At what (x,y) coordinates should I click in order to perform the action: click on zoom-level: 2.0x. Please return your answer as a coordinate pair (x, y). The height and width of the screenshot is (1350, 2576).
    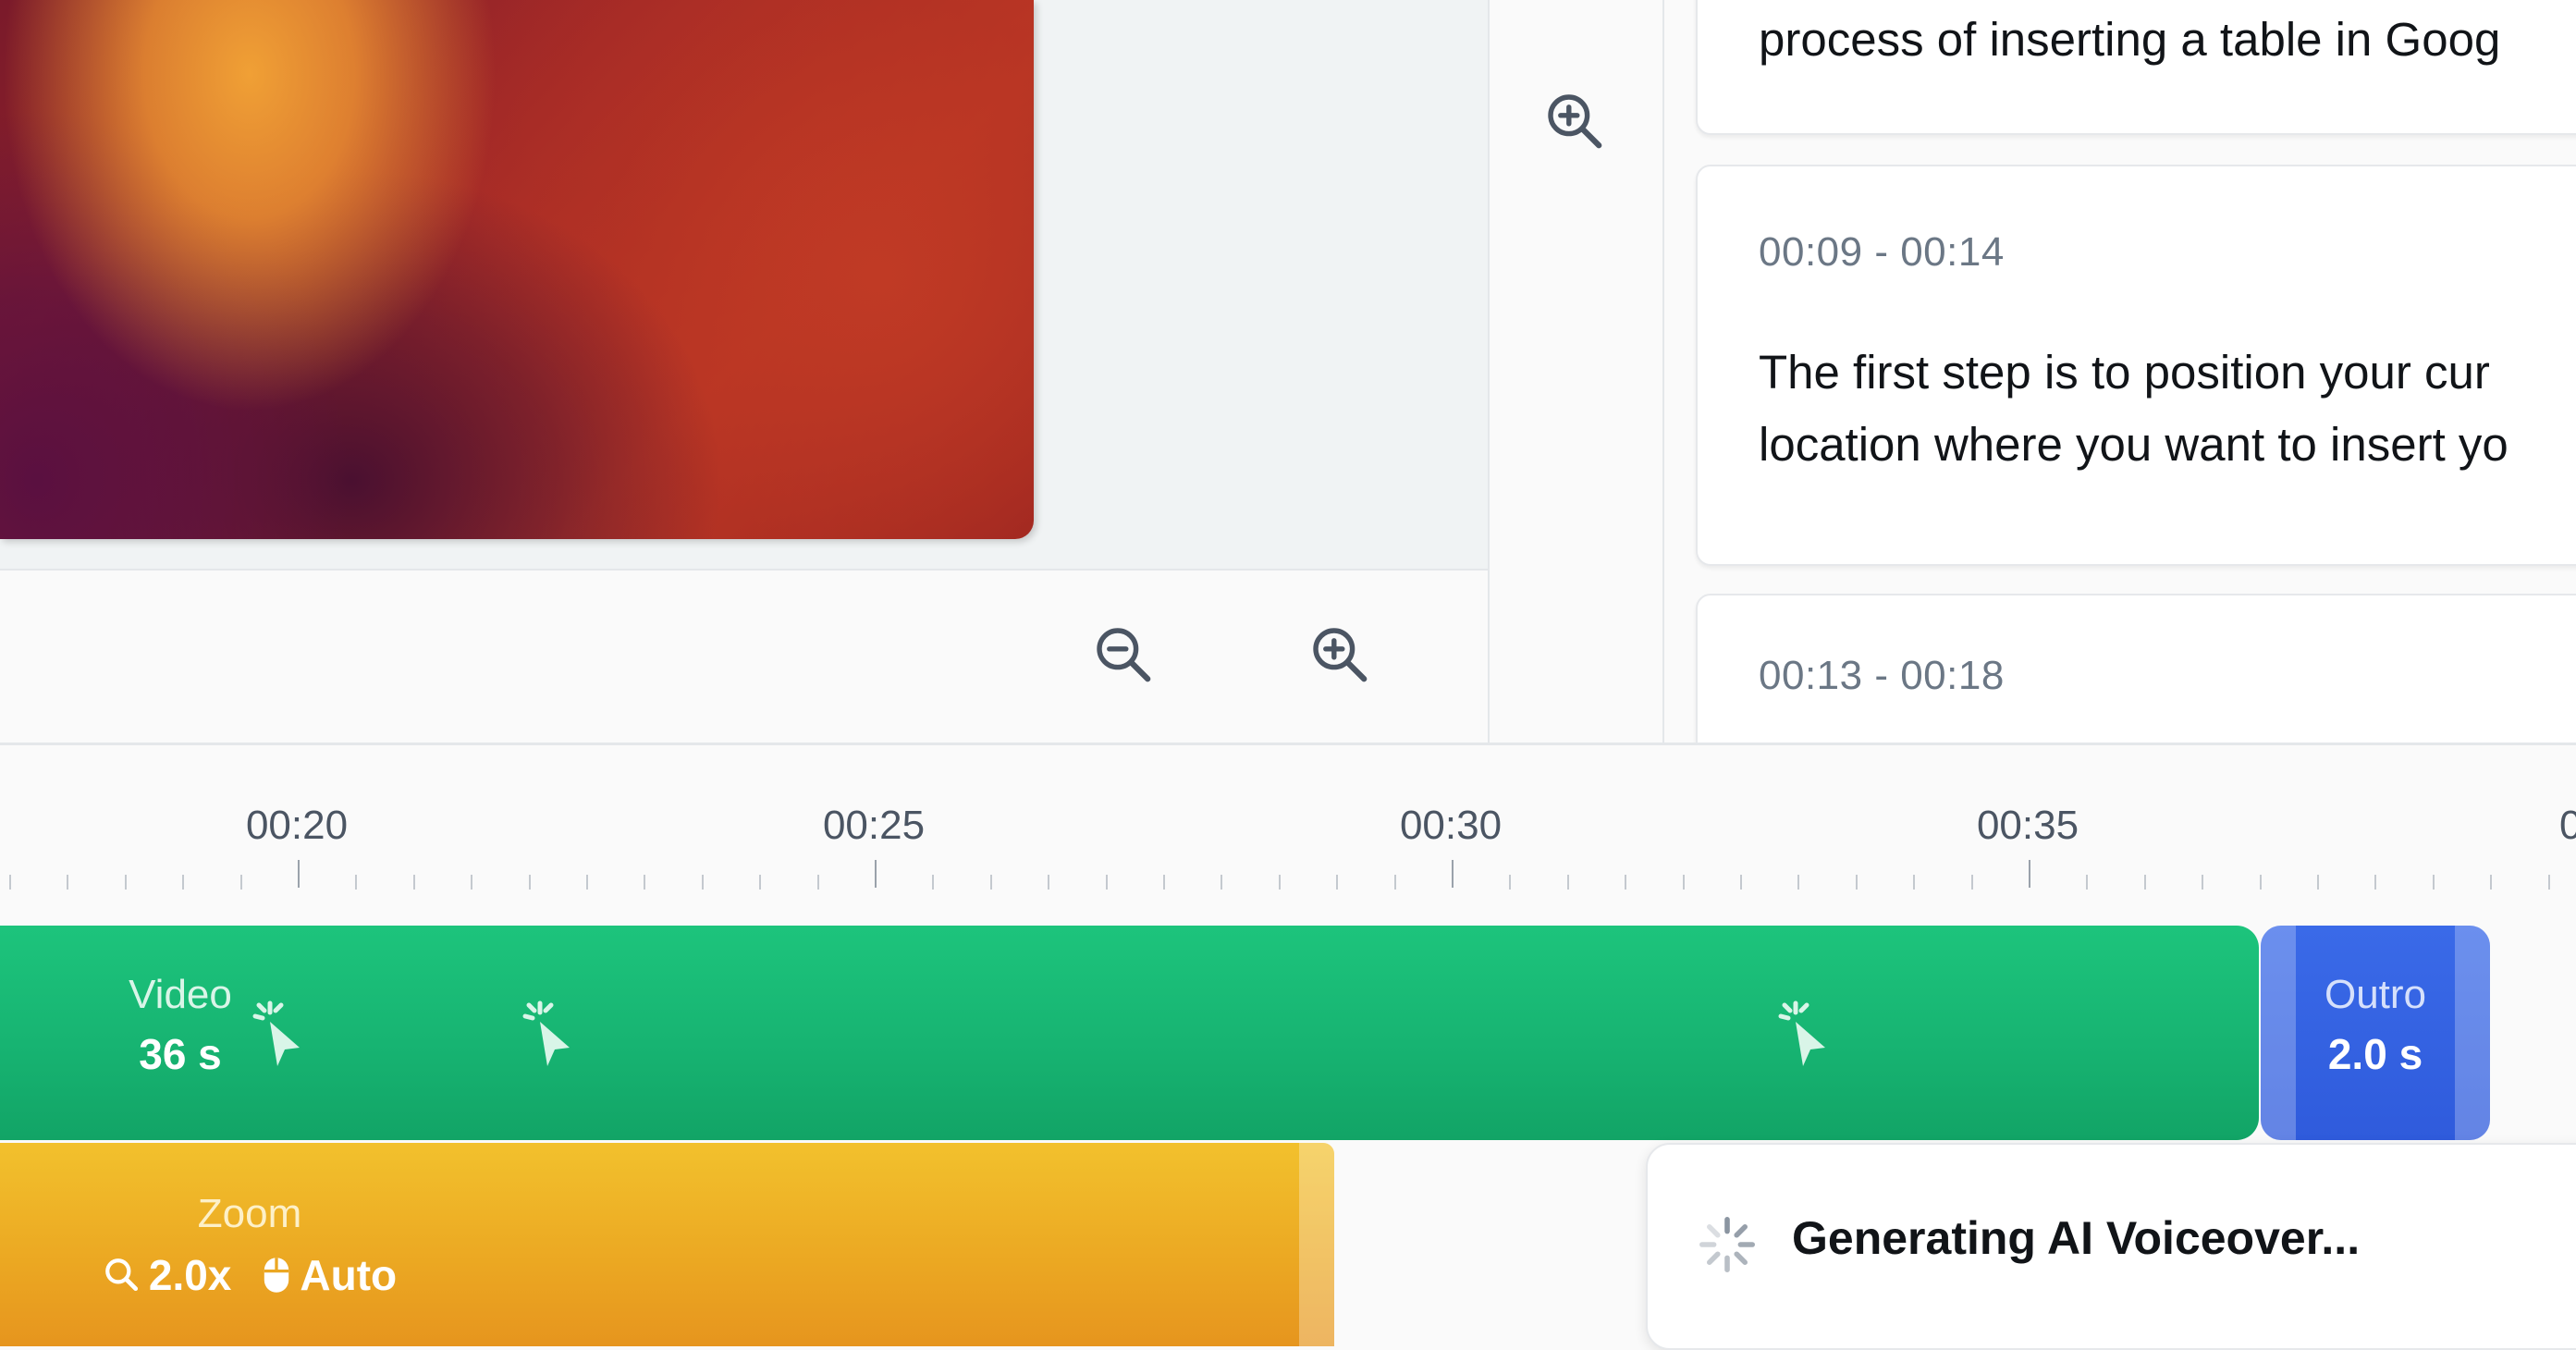
    Looking at the image, I should click on (190, 1275).